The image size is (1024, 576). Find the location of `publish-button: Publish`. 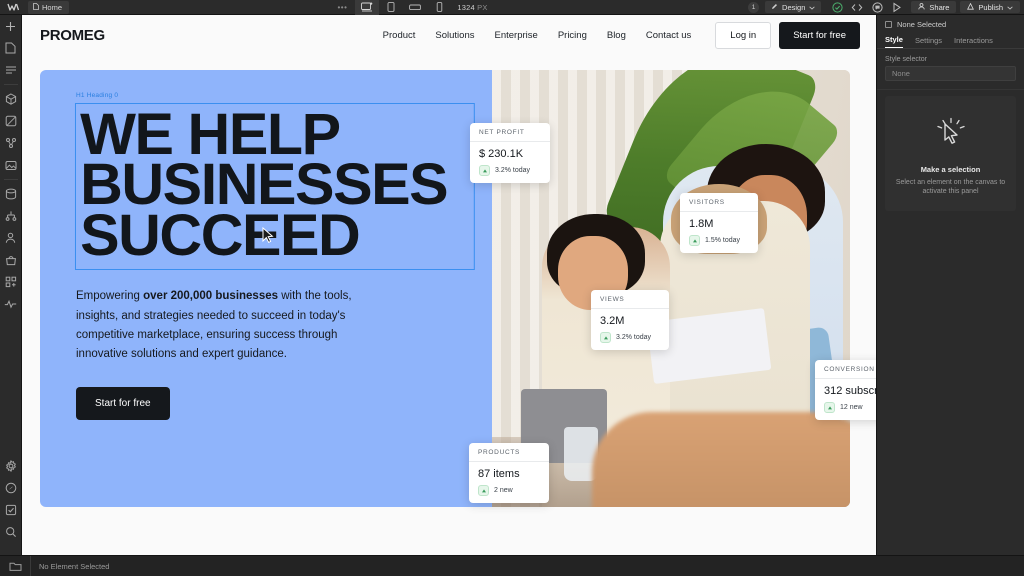

publish-button: Publish is located at coordinates (990, 7).